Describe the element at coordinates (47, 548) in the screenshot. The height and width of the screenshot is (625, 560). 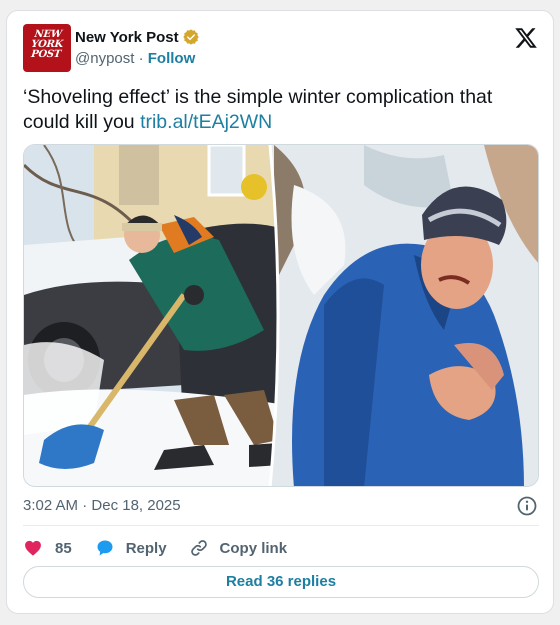
I see `like-button: 85` at that location.